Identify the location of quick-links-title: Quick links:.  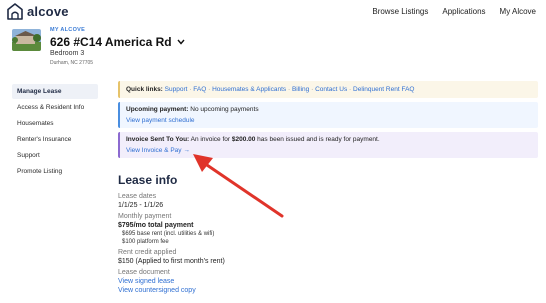
(144, 89).